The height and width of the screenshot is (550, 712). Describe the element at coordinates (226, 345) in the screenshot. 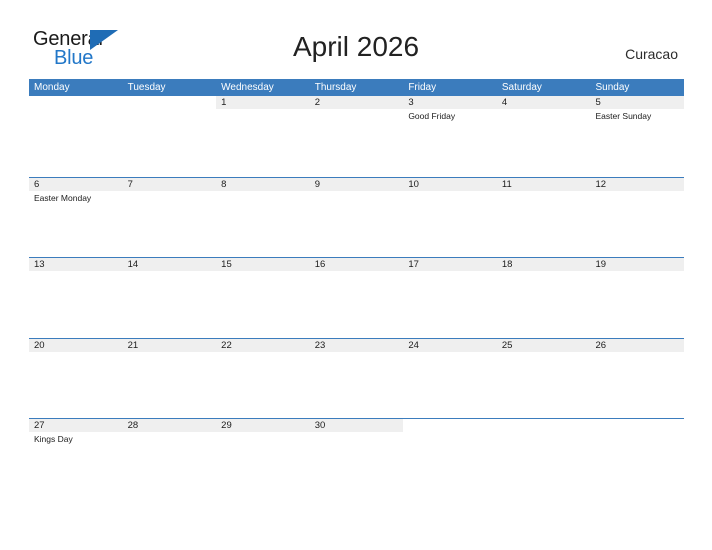

I see `day-number: 22` at that location.